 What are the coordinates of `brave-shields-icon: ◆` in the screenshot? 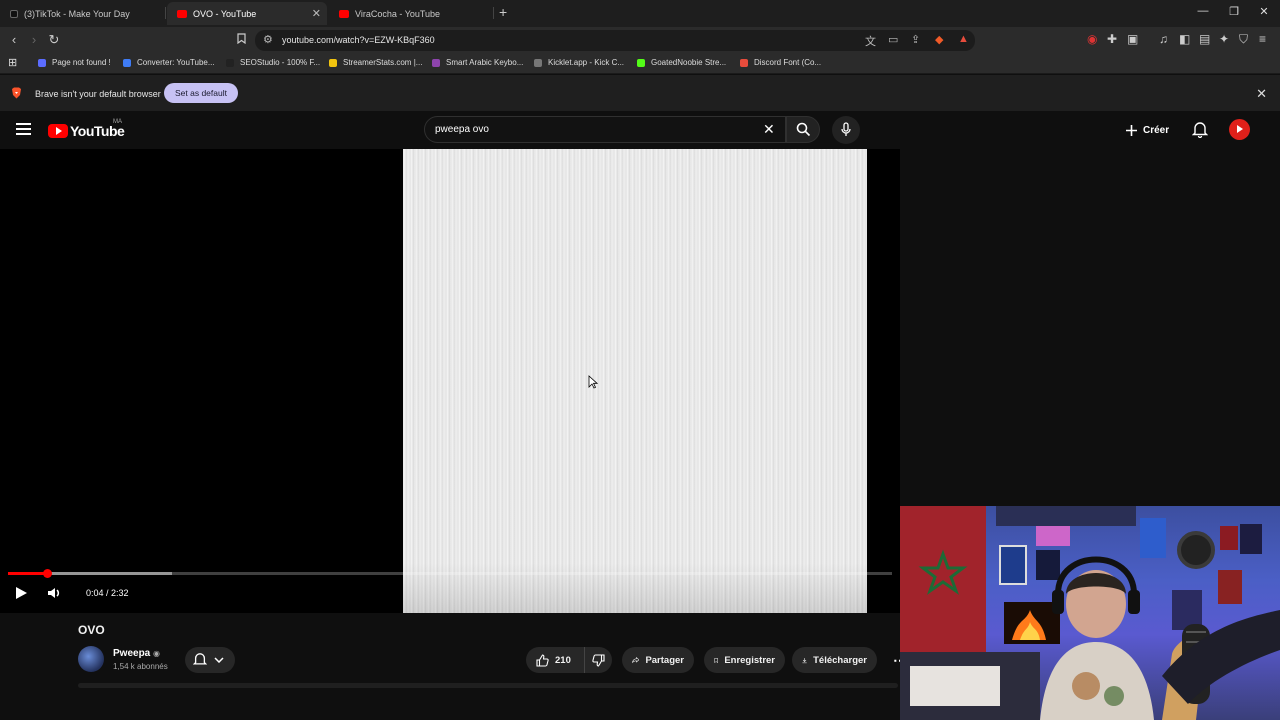 It's located at (939, 39).